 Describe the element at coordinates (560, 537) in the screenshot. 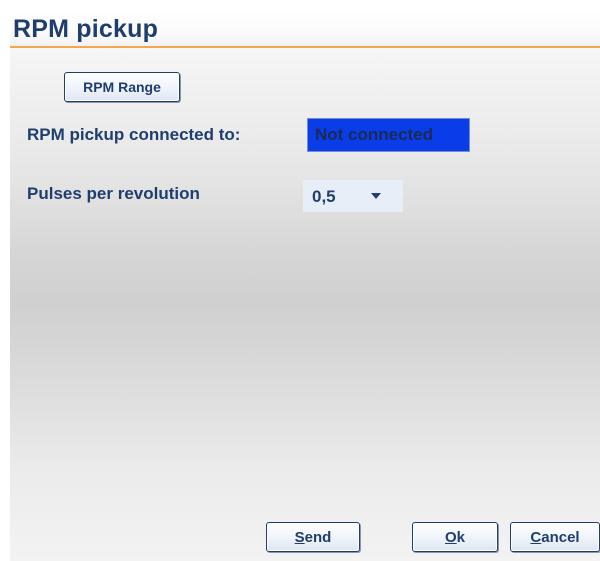

I see `cancel-button-label: ancel` at that location.